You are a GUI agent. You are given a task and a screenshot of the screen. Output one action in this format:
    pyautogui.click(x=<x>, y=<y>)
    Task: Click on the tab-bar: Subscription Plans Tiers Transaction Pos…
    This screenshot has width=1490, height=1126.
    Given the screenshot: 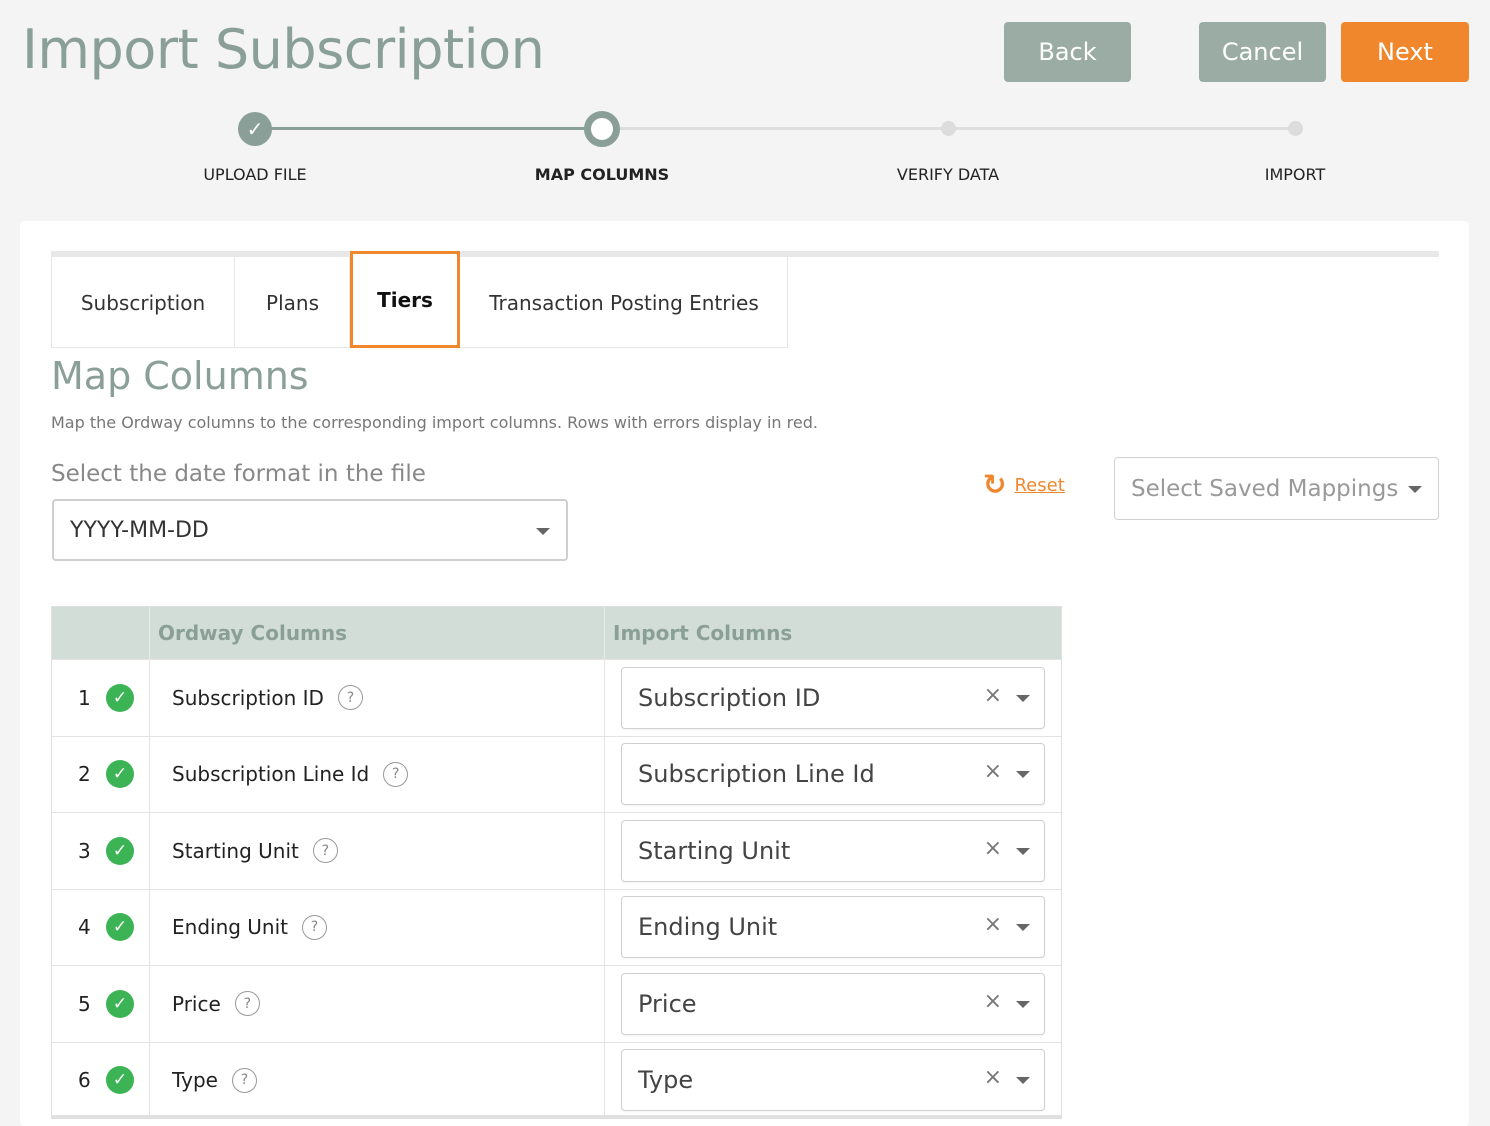 What is the action you would take?
    pyautogui.click(x=419, y=299)
    